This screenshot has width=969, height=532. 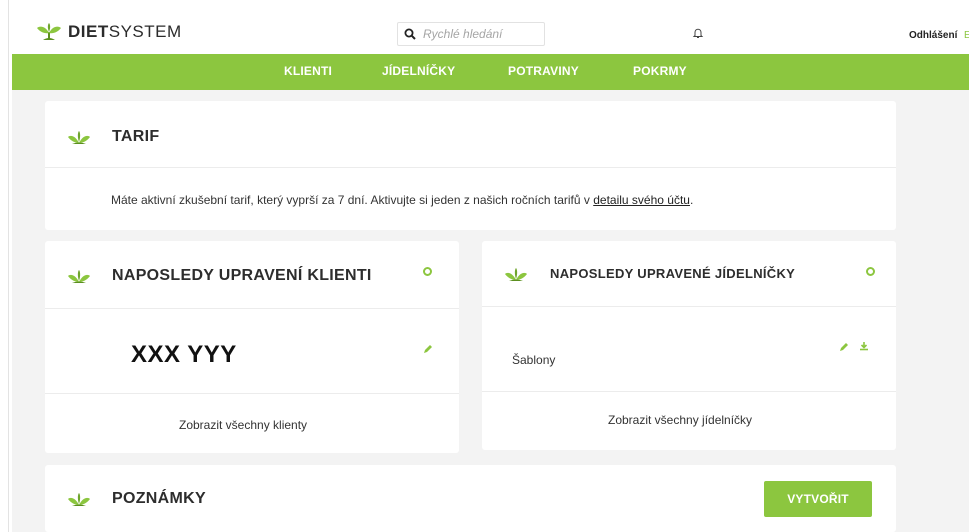 I want to click on nav-item-jidelnicky: JÍDELNÍČKY, so click(x=418, y=71).